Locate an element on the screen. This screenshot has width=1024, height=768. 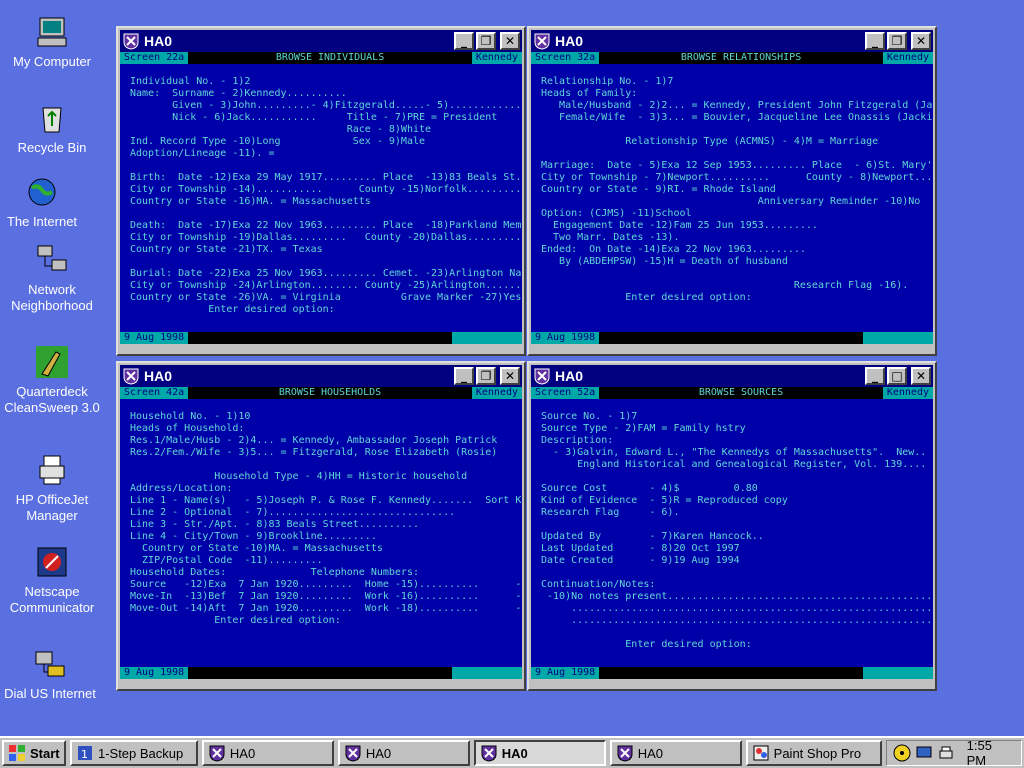
screen-user: Kennedy is located at coordinates (907, 58).